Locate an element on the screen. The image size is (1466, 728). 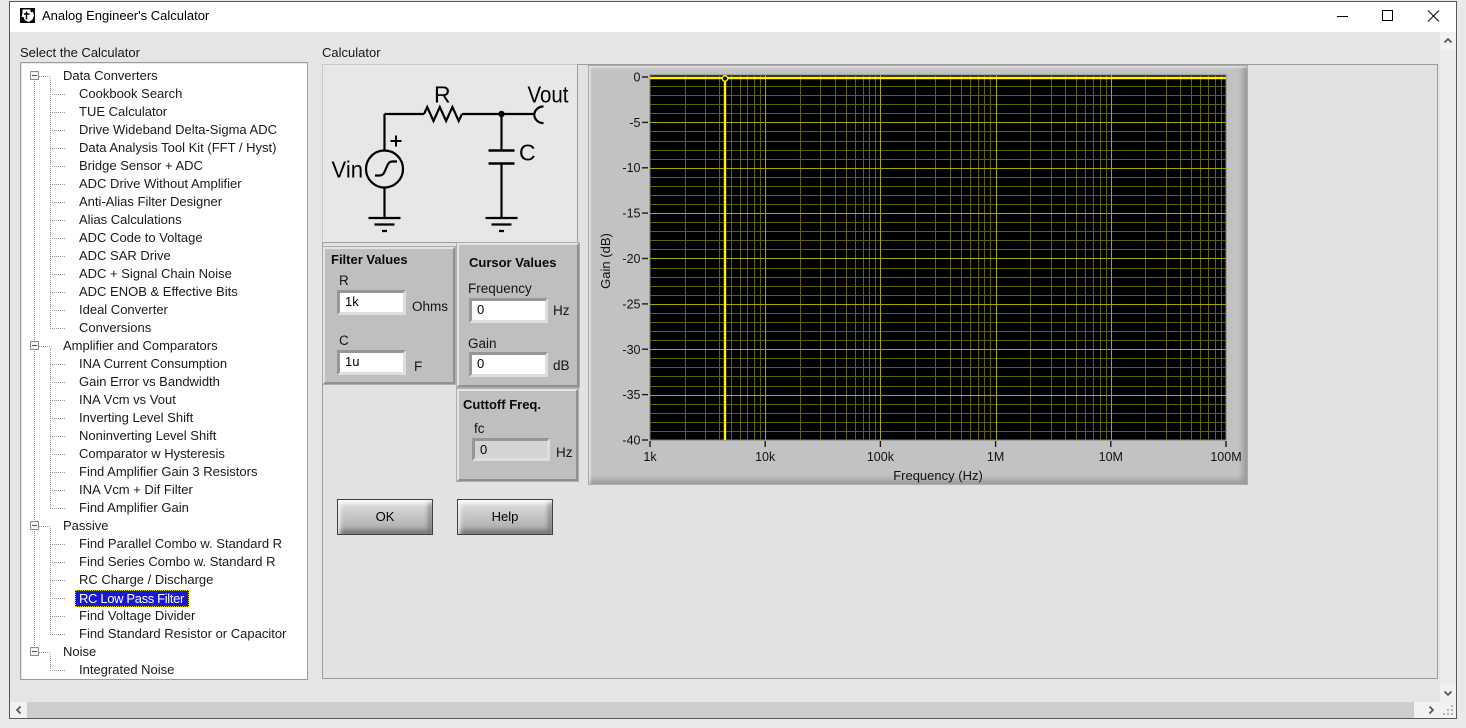
svg-text: -25 is located at coordinates (631, 304).